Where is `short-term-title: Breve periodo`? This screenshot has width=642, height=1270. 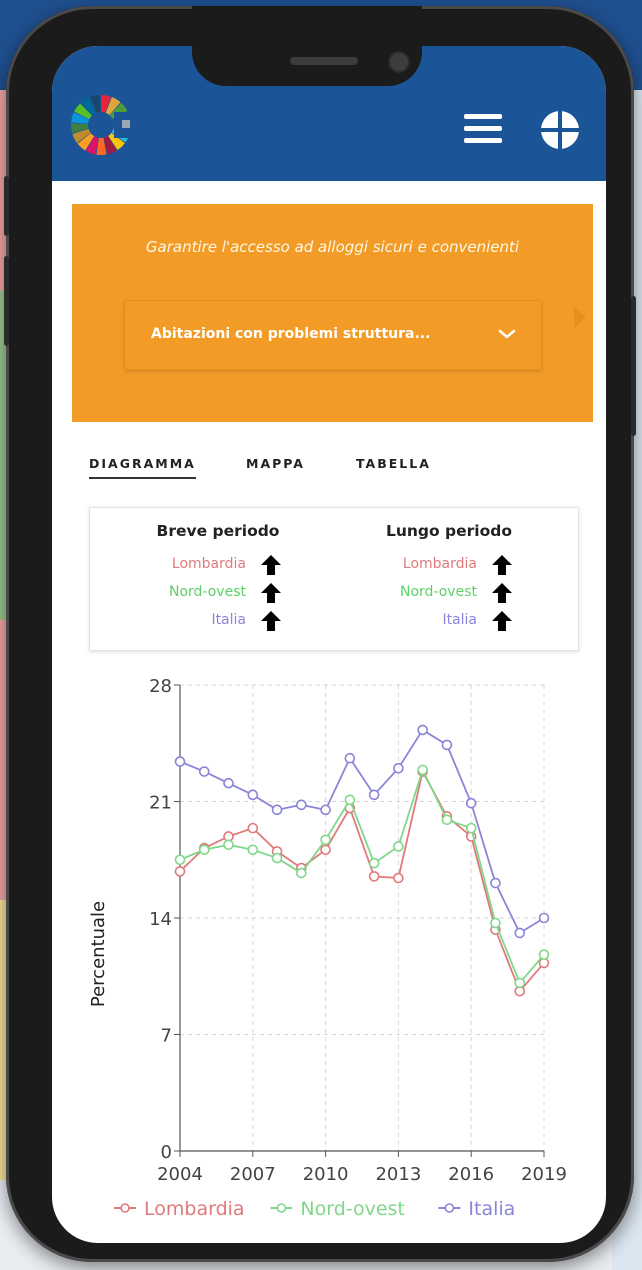
short-term-title: Breve periodo is located at coordinates (218, 531).